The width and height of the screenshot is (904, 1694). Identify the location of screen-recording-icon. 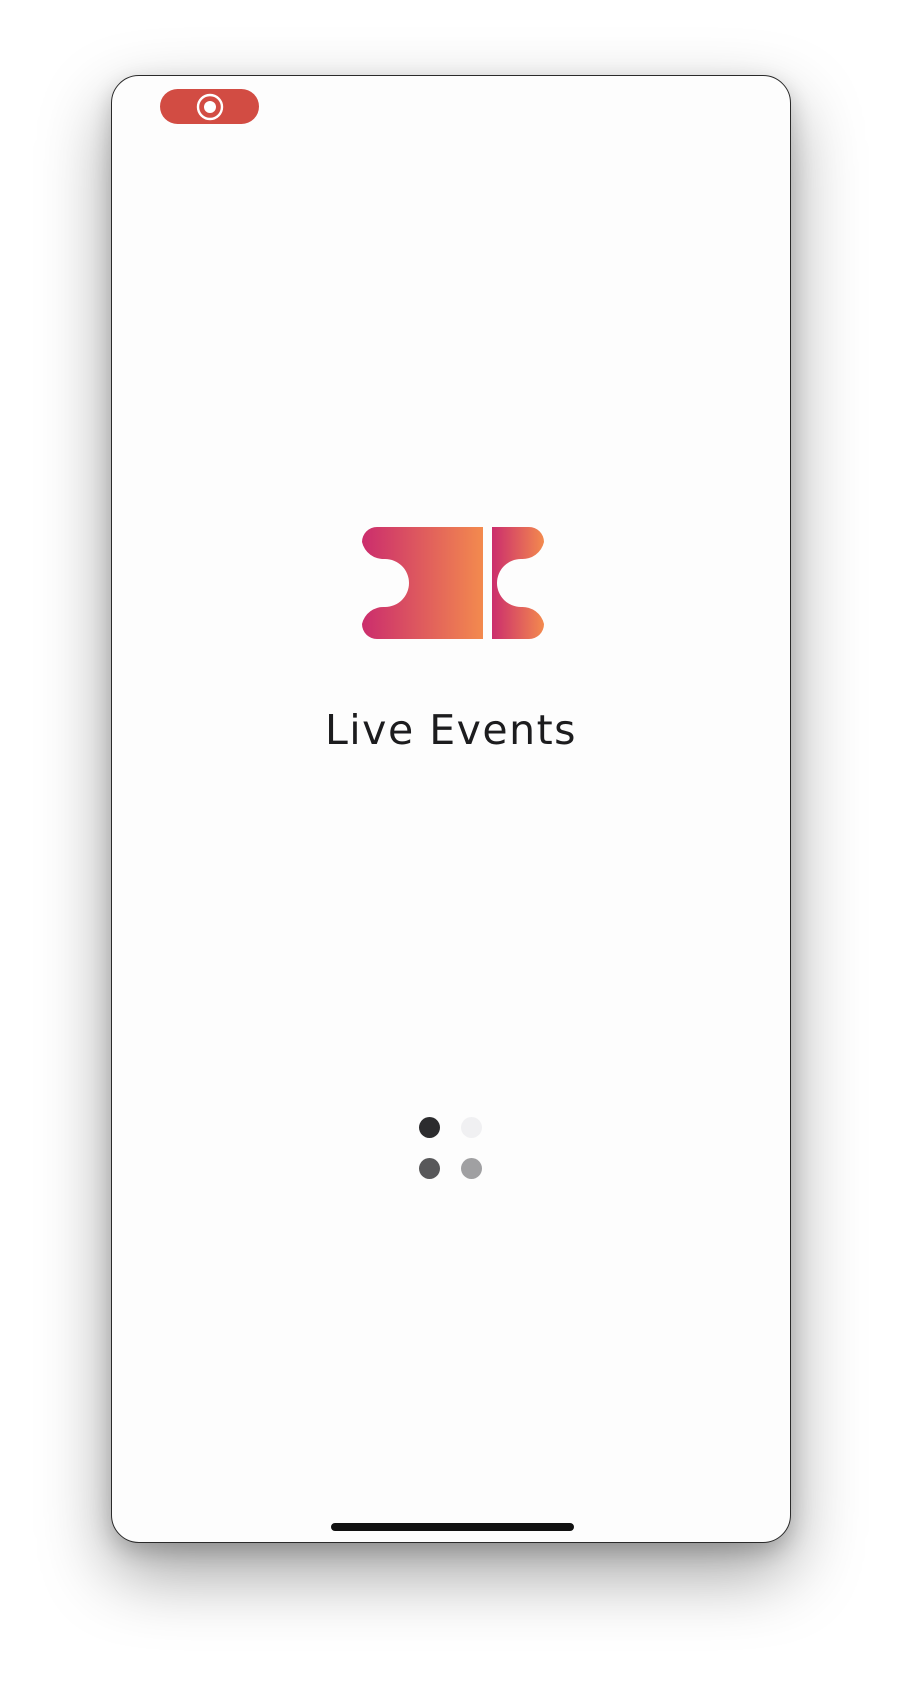
(209, 106).